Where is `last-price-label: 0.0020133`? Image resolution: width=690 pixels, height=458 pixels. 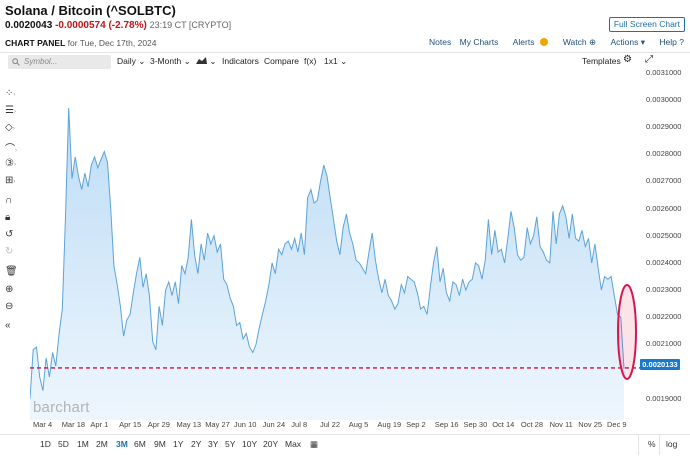
last-price-label: 0.0020133 is located at coordinates (660, 364).